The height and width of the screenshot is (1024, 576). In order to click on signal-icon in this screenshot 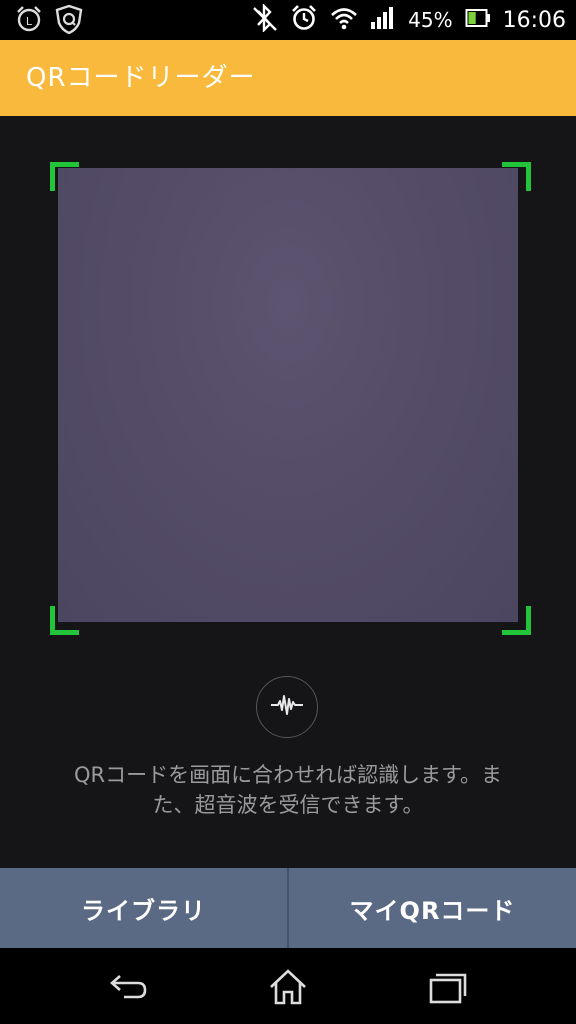, I will do `click(383, 20)`.